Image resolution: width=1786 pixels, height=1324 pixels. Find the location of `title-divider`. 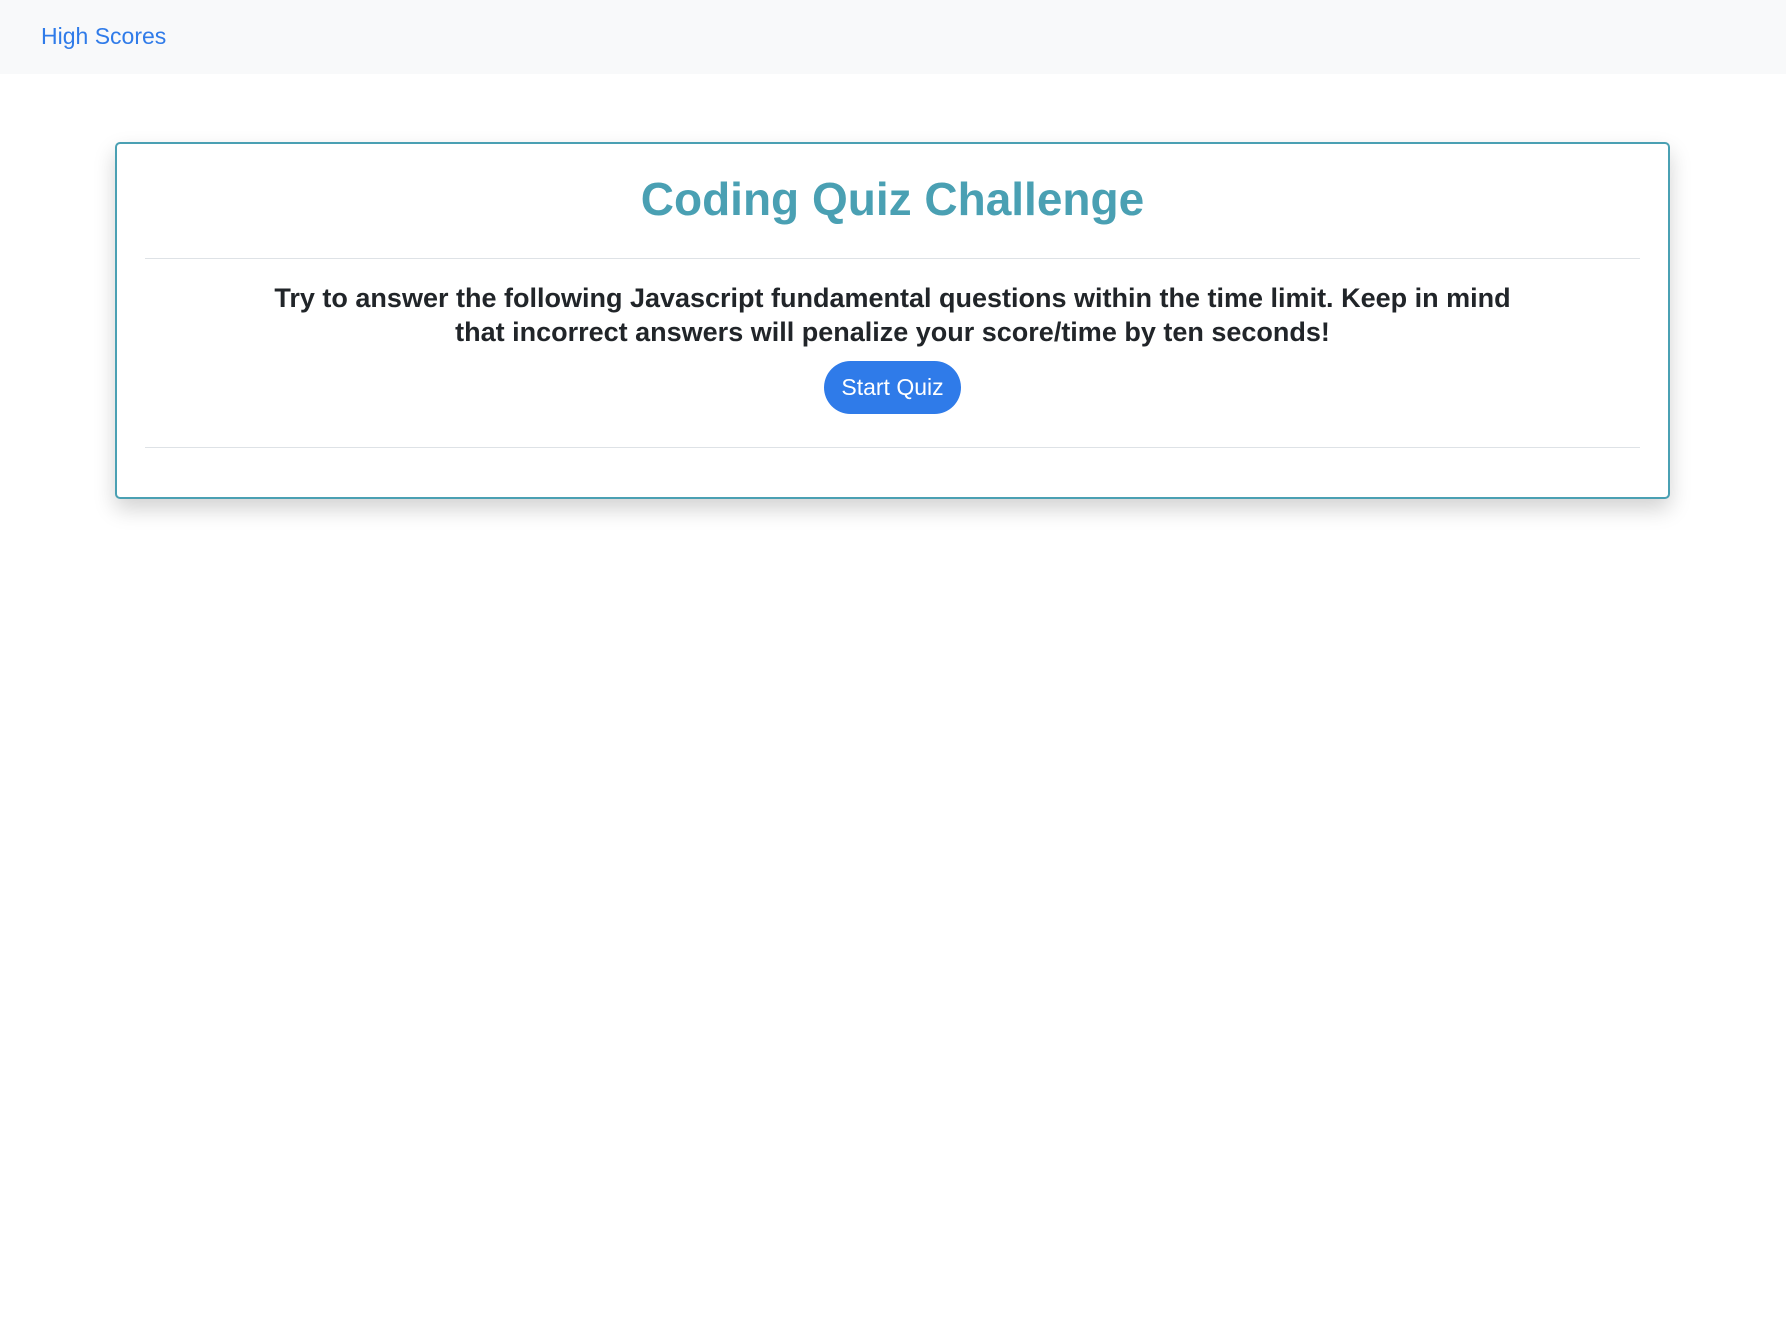

title-divider is located at coordinates (892, 258).